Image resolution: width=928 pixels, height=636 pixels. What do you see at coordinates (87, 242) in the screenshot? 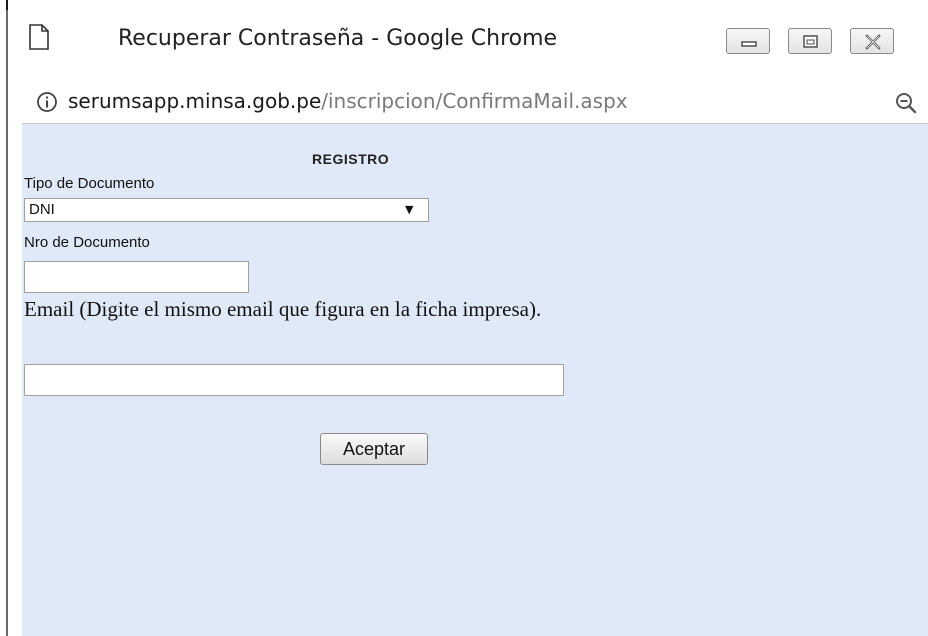
I see `nro-documento-label: Nro de Documento` at bounding box center [87, 242].